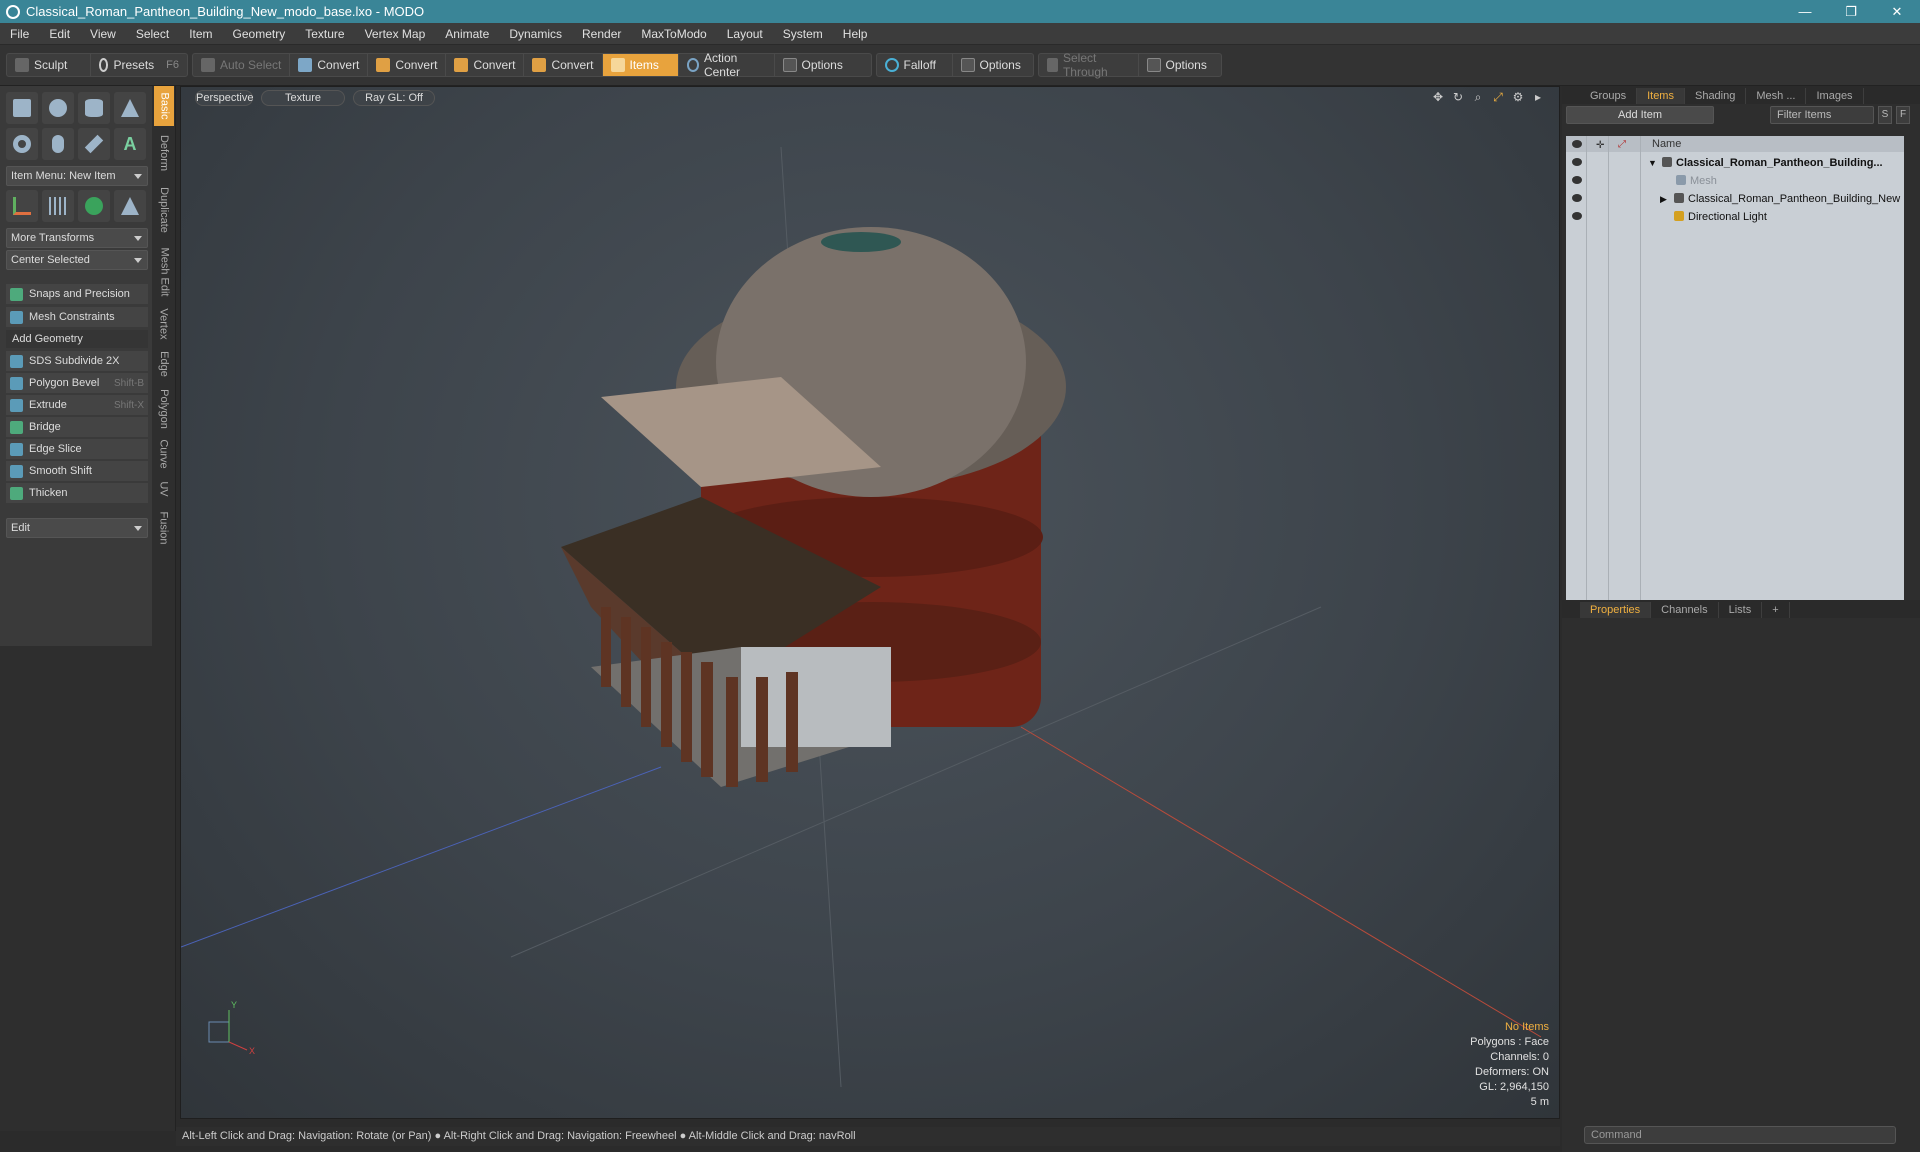 This screenshot has height=1152, width=1920. Describe the element at coordinates (164, 210) in the screenshot. I see `tab-duplicate: Duplicate` at that location.